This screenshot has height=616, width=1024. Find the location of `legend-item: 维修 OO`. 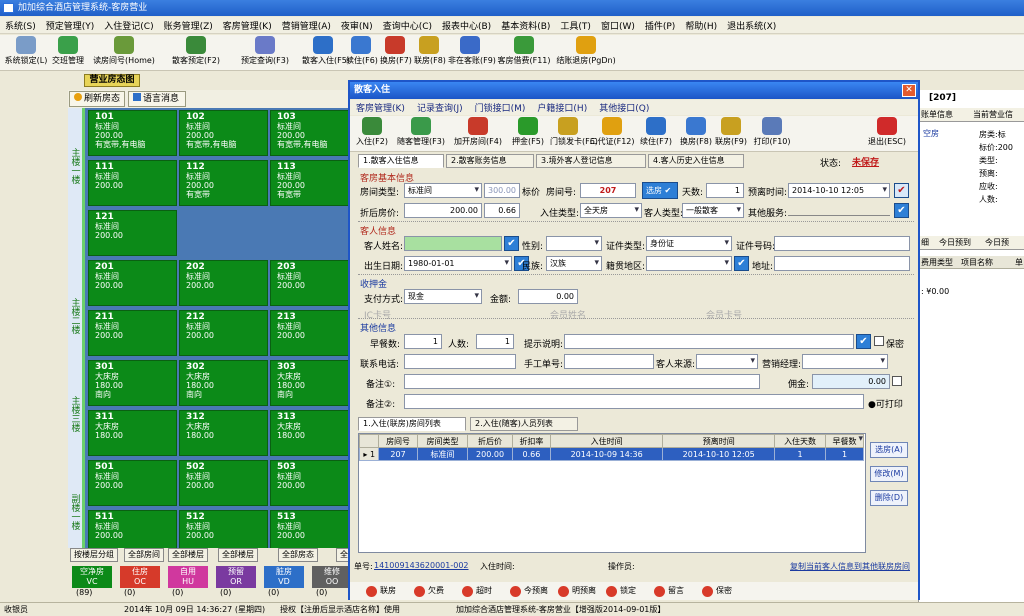

legend-item: 维修 OO is located at coordinates (332, 577).